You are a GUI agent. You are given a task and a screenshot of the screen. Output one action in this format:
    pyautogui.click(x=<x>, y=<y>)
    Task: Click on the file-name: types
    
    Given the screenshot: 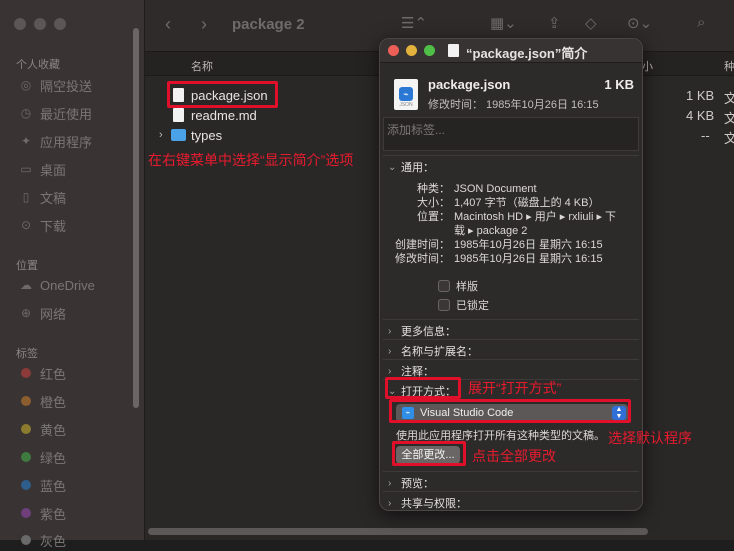 What is the action you would take?
    pyautogui.click(x=207, y=135)
    